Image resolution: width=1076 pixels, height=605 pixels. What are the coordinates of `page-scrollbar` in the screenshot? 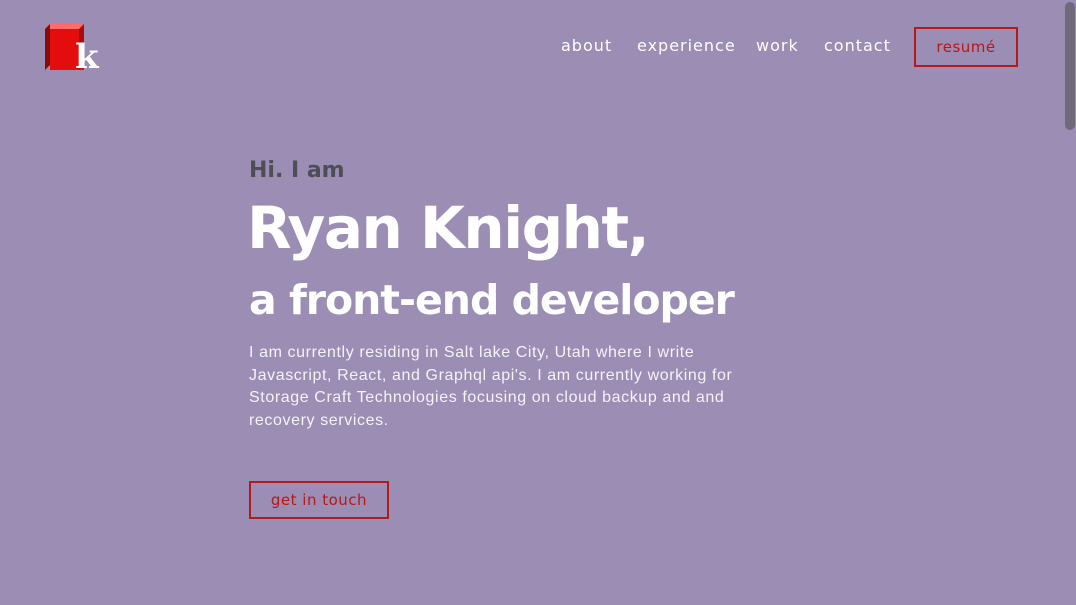 It's located at (1069, 302).